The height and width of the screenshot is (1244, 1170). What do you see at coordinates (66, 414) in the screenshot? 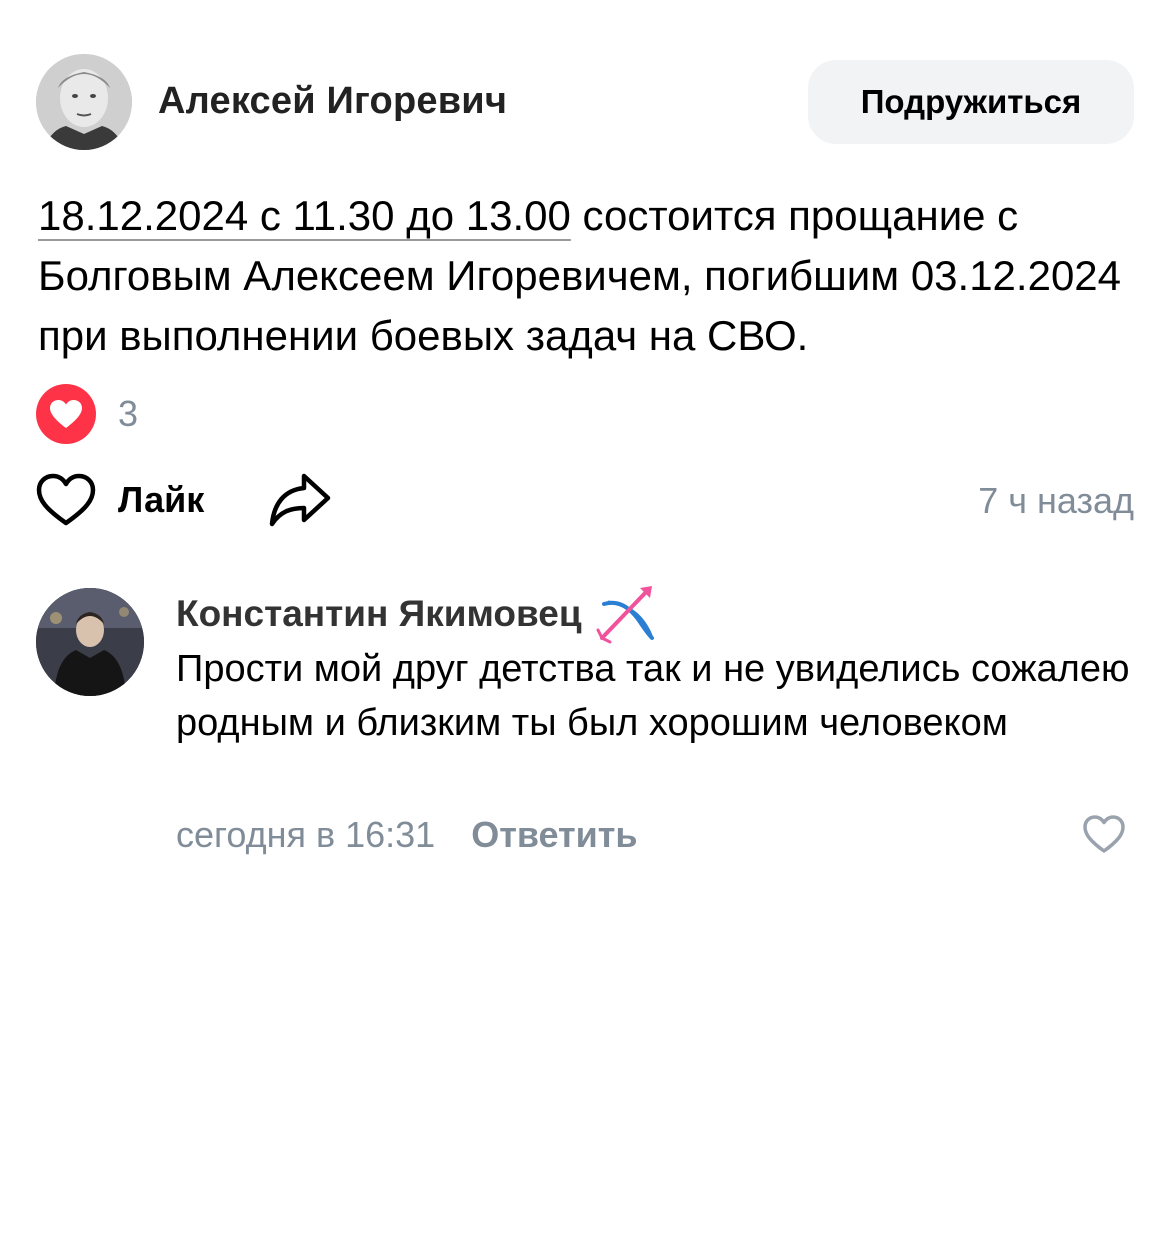
I see `heart-reaction-icon` at bounding box center [66, 414].